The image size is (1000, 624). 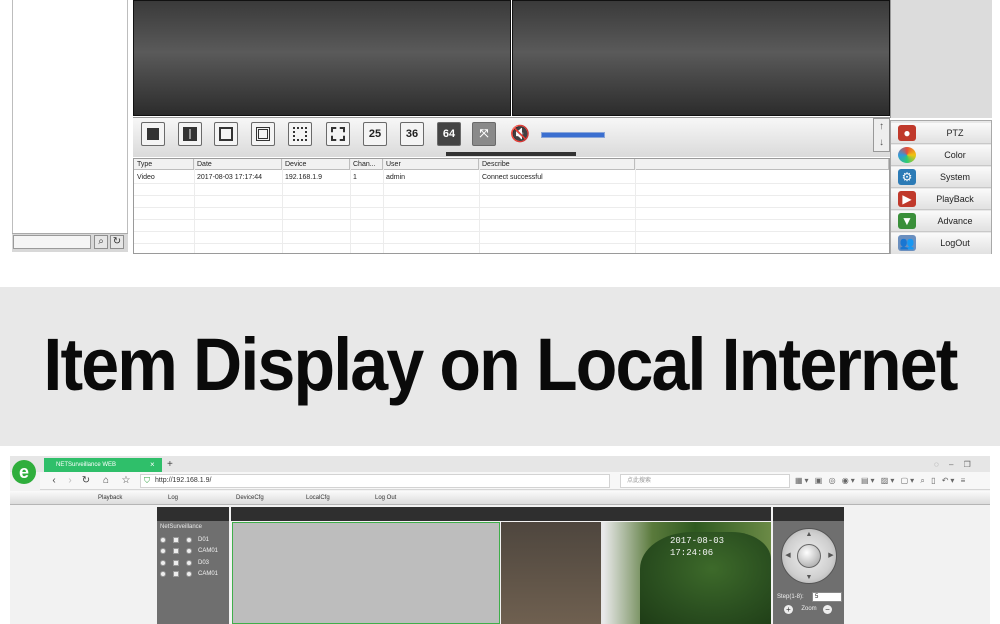 I want to click on device-tree-panel, so click(x=70, y=126).